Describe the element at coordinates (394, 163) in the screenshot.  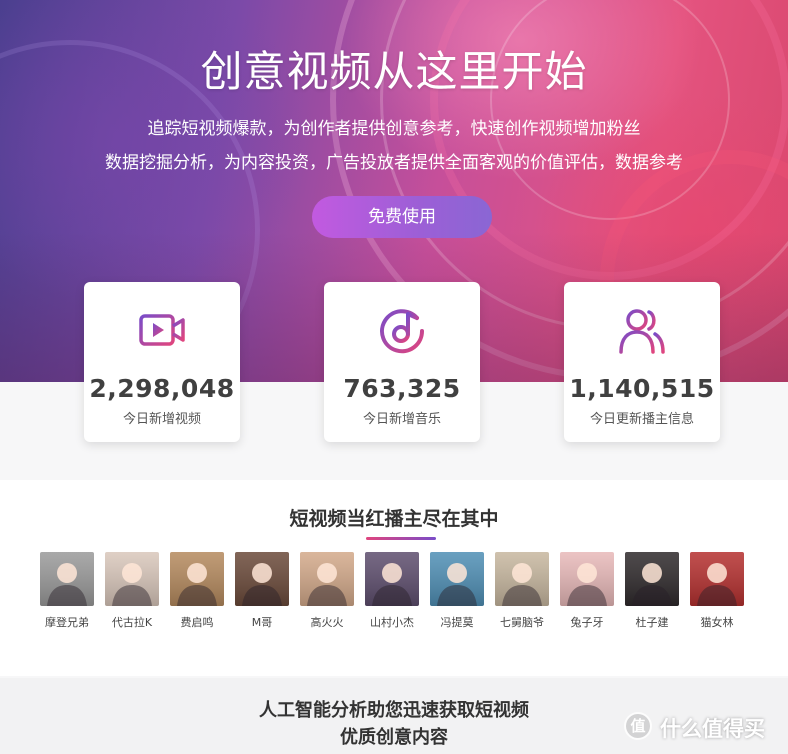
I see `hero-description-line-2: 数据挖掘分析，为内容投资，广告投放者提供全面客观的价值评估，数据参考` at that location.